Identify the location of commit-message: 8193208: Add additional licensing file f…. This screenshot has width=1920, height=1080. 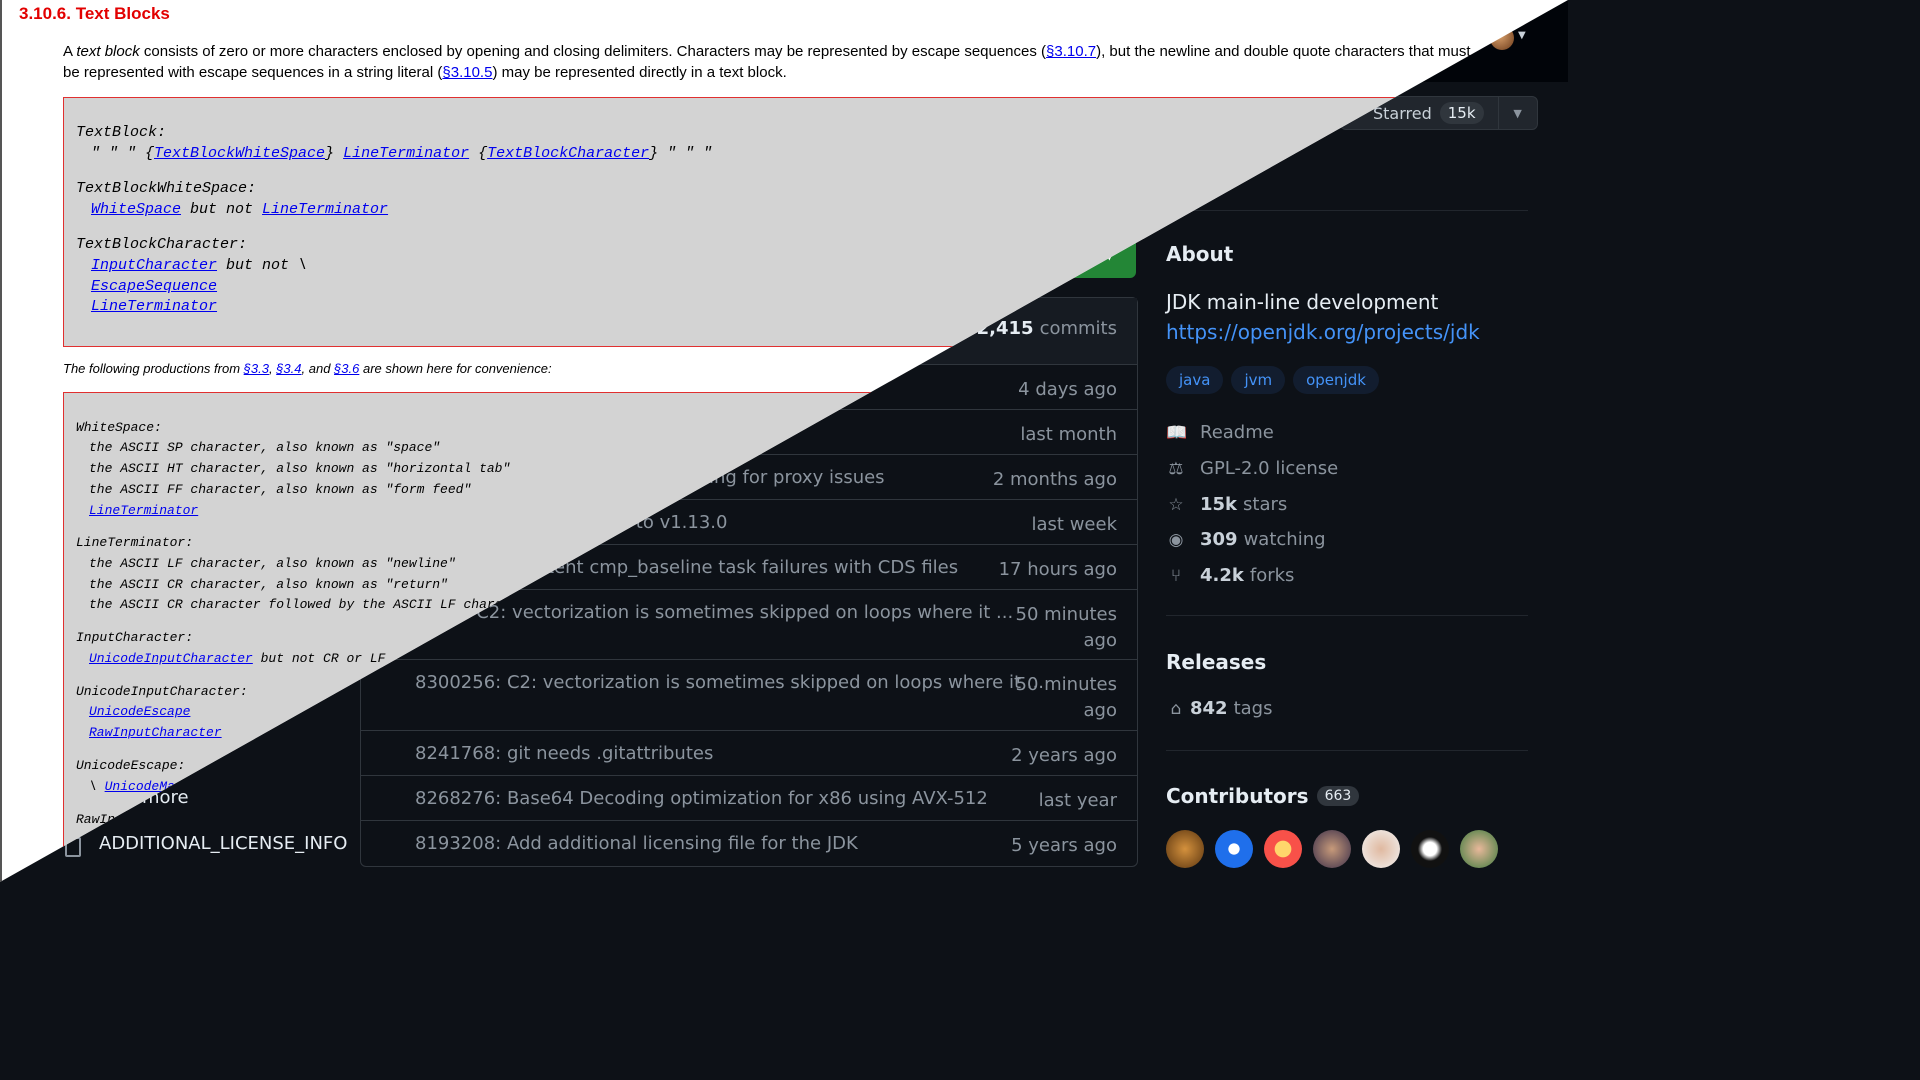
(636, 843).